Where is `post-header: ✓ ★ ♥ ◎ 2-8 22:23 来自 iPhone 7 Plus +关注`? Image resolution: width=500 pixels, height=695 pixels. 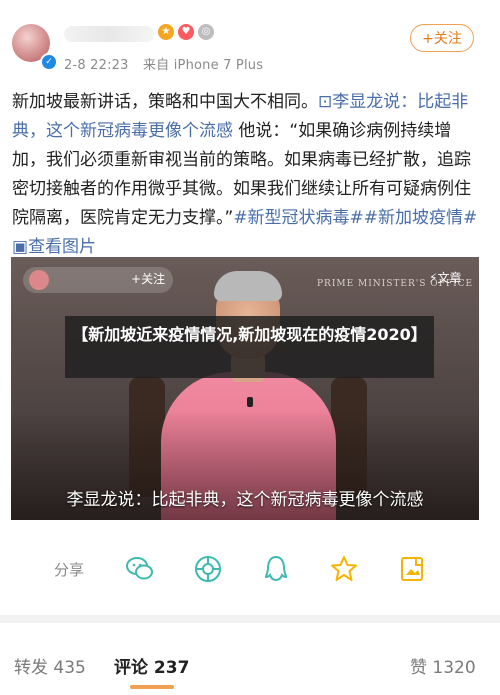
post-header: ✓ ★ ♥ ◎ 2-8 22:23 来自 iPhone 7 Plus +关注 is located at coordinates (250, 43).